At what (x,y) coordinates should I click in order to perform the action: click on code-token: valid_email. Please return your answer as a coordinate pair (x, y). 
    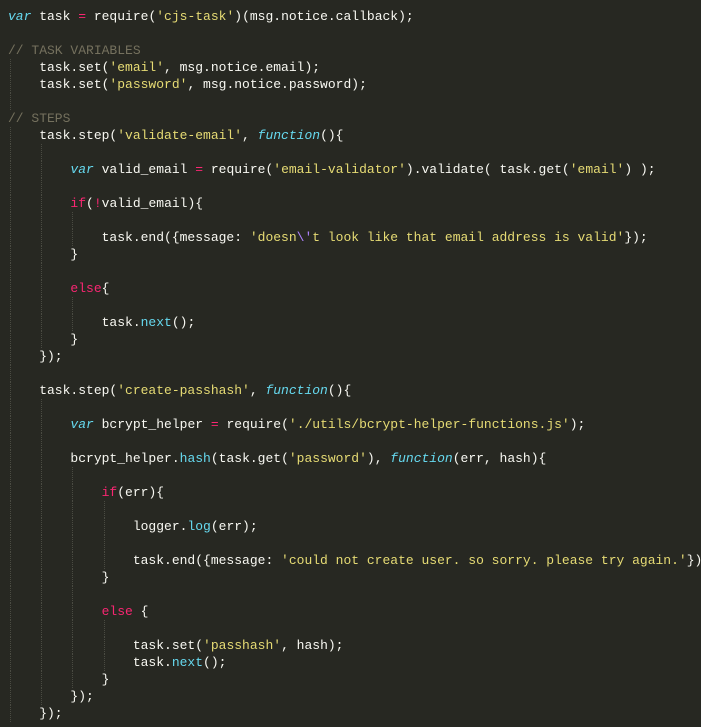
    Looking at the image, I should click on (144, 169).